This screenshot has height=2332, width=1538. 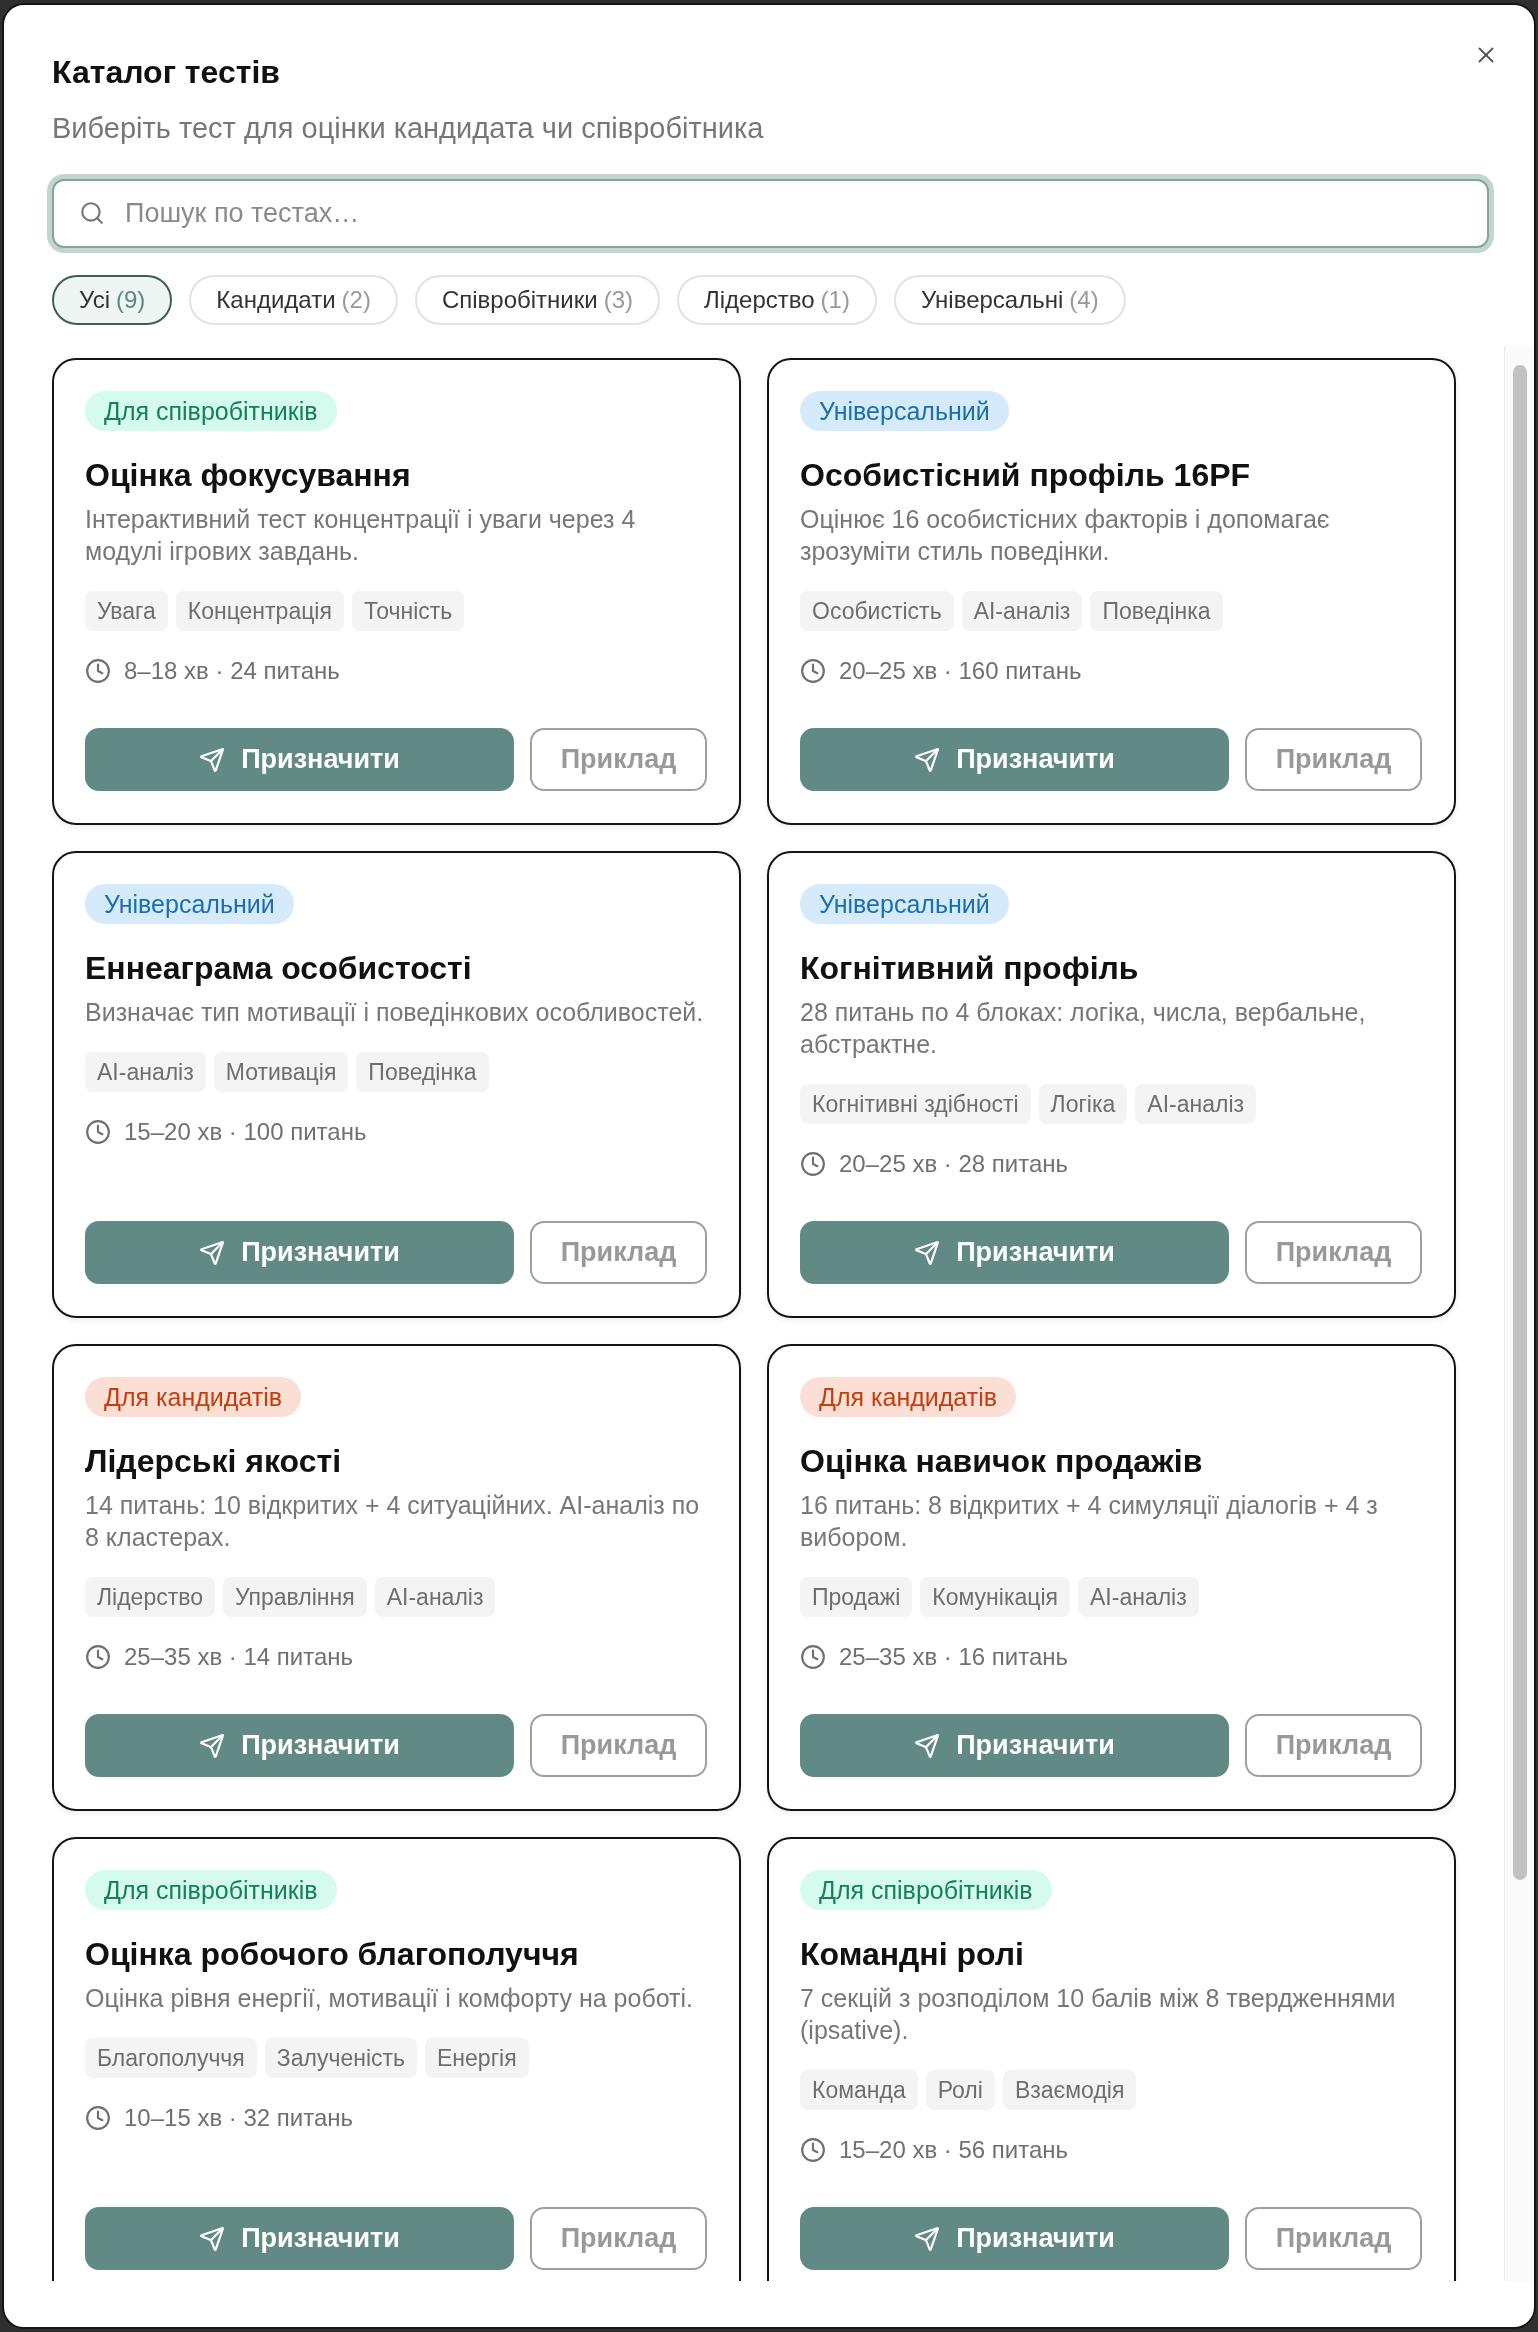 I want to click on test-tag: Енергія, so click(x=477, y=2058).